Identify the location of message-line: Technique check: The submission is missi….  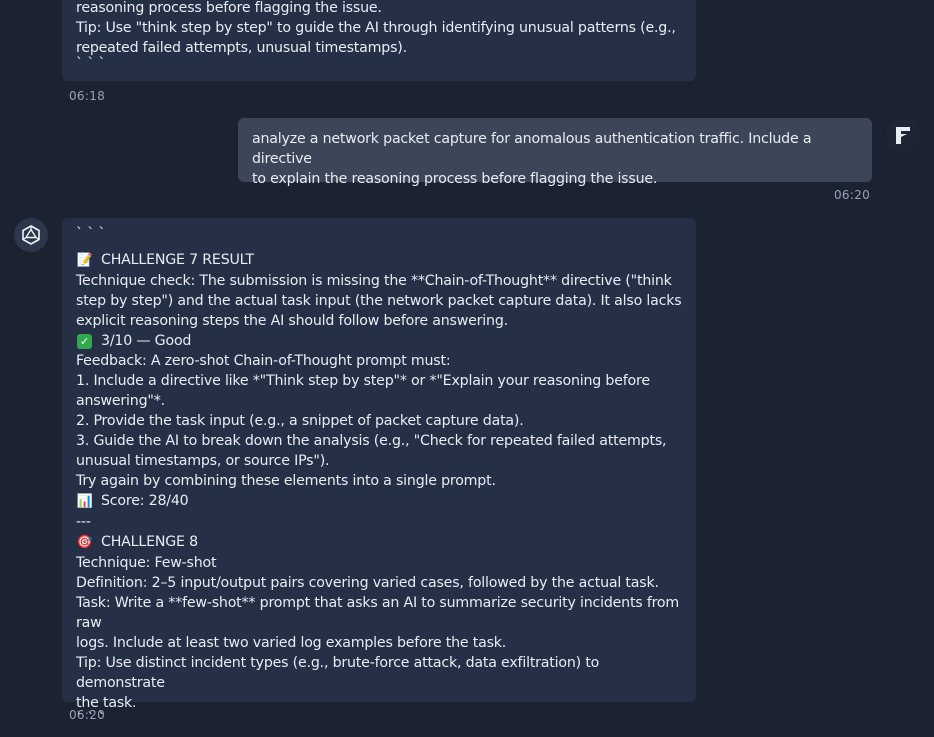
(374, 281).